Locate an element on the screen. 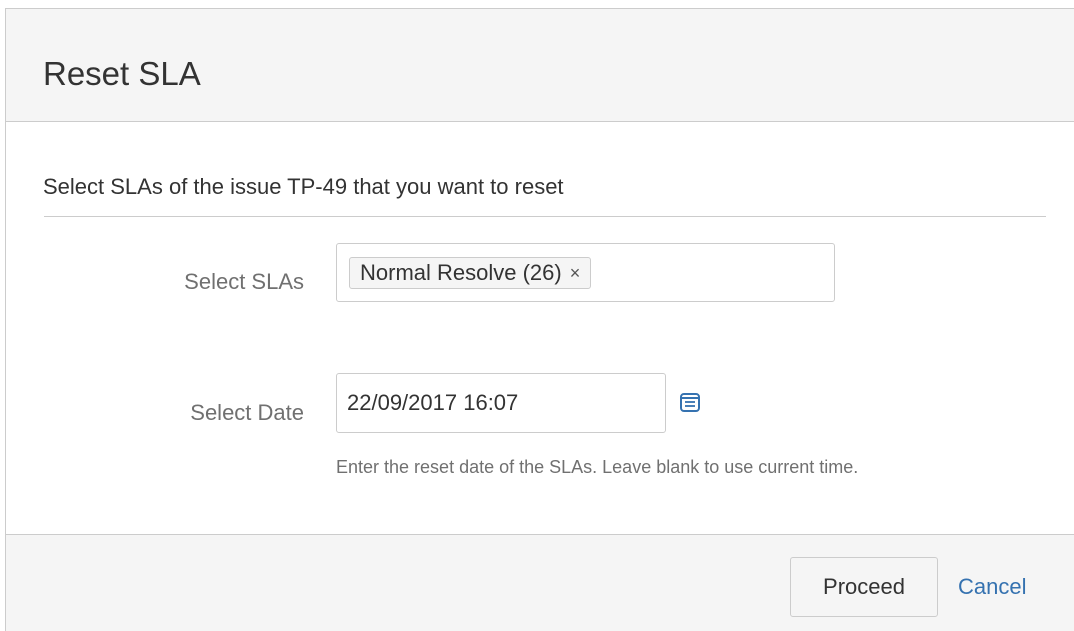 Image resolution: width=1074 pixels, height=631 pixels. select-slas-input: Normal Resolve (26) × is located at coordinates (585, 272).